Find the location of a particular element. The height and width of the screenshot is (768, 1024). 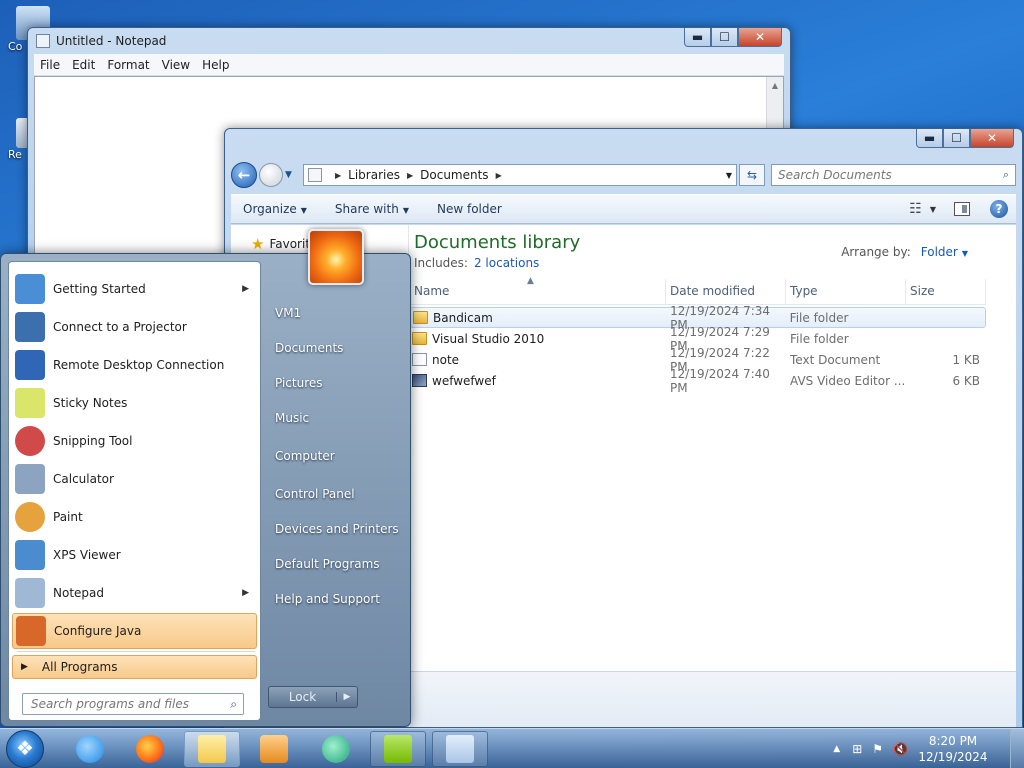

taskbar-windows-explorer is located at coordinates (212, 749).